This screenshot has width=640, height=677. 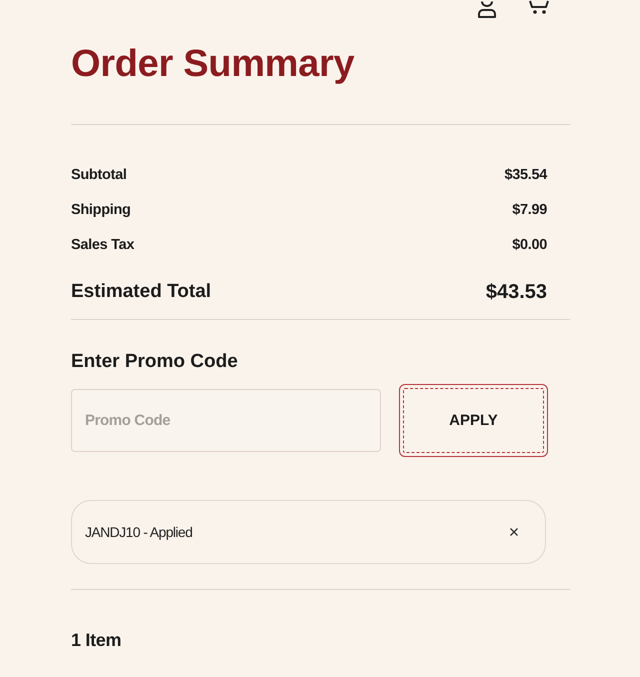 What do you see at coordinates (138, 532) in the screenshot?
I see `applied-code-text: JANDJ10 - Applied` at bounding box center [138, 532].